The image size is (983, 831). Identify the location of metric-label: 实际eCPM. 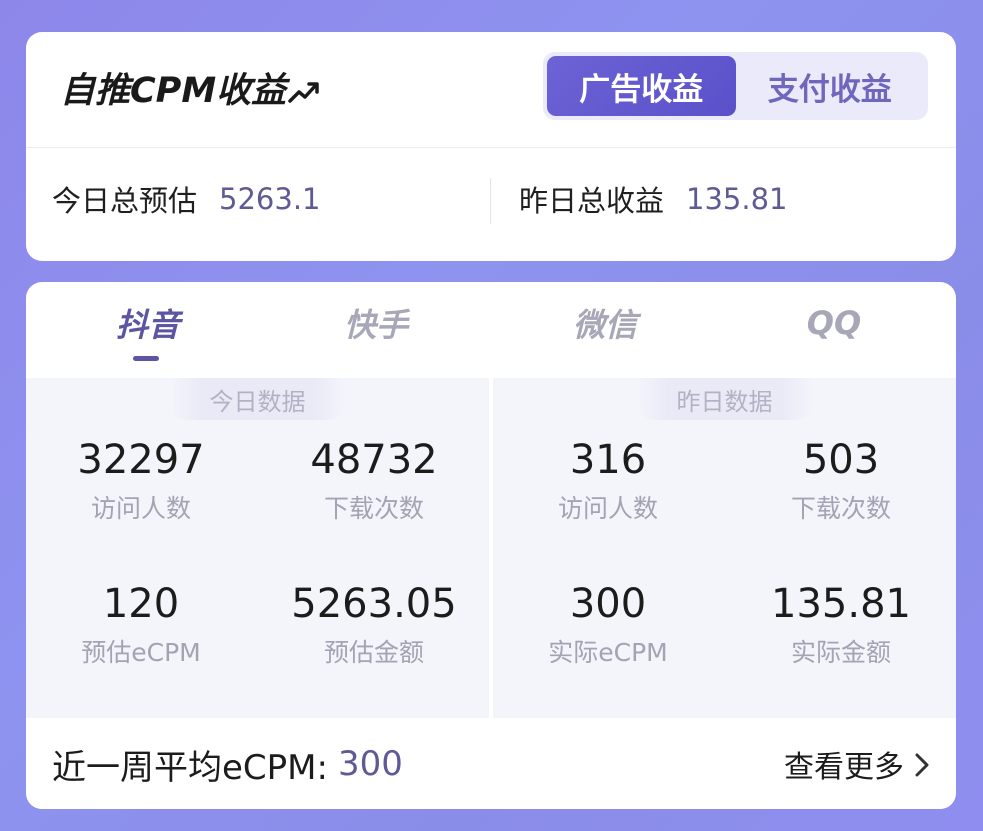
(608, 652).